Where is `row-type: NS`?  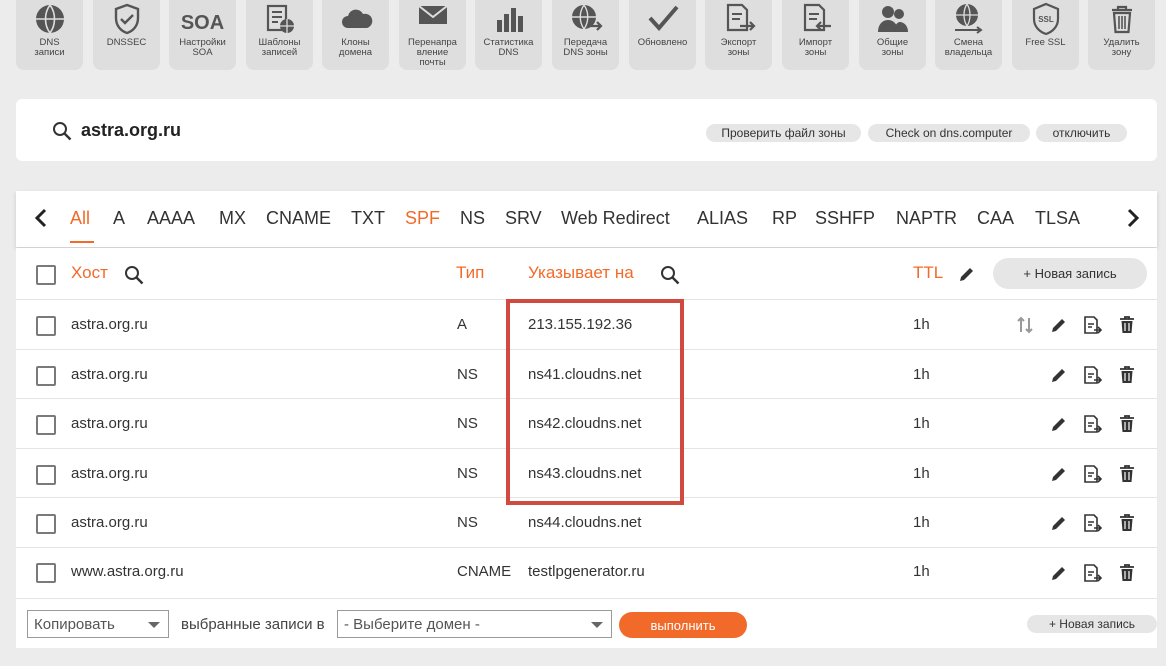 row-type: NS is located at coordinates (467, 374).